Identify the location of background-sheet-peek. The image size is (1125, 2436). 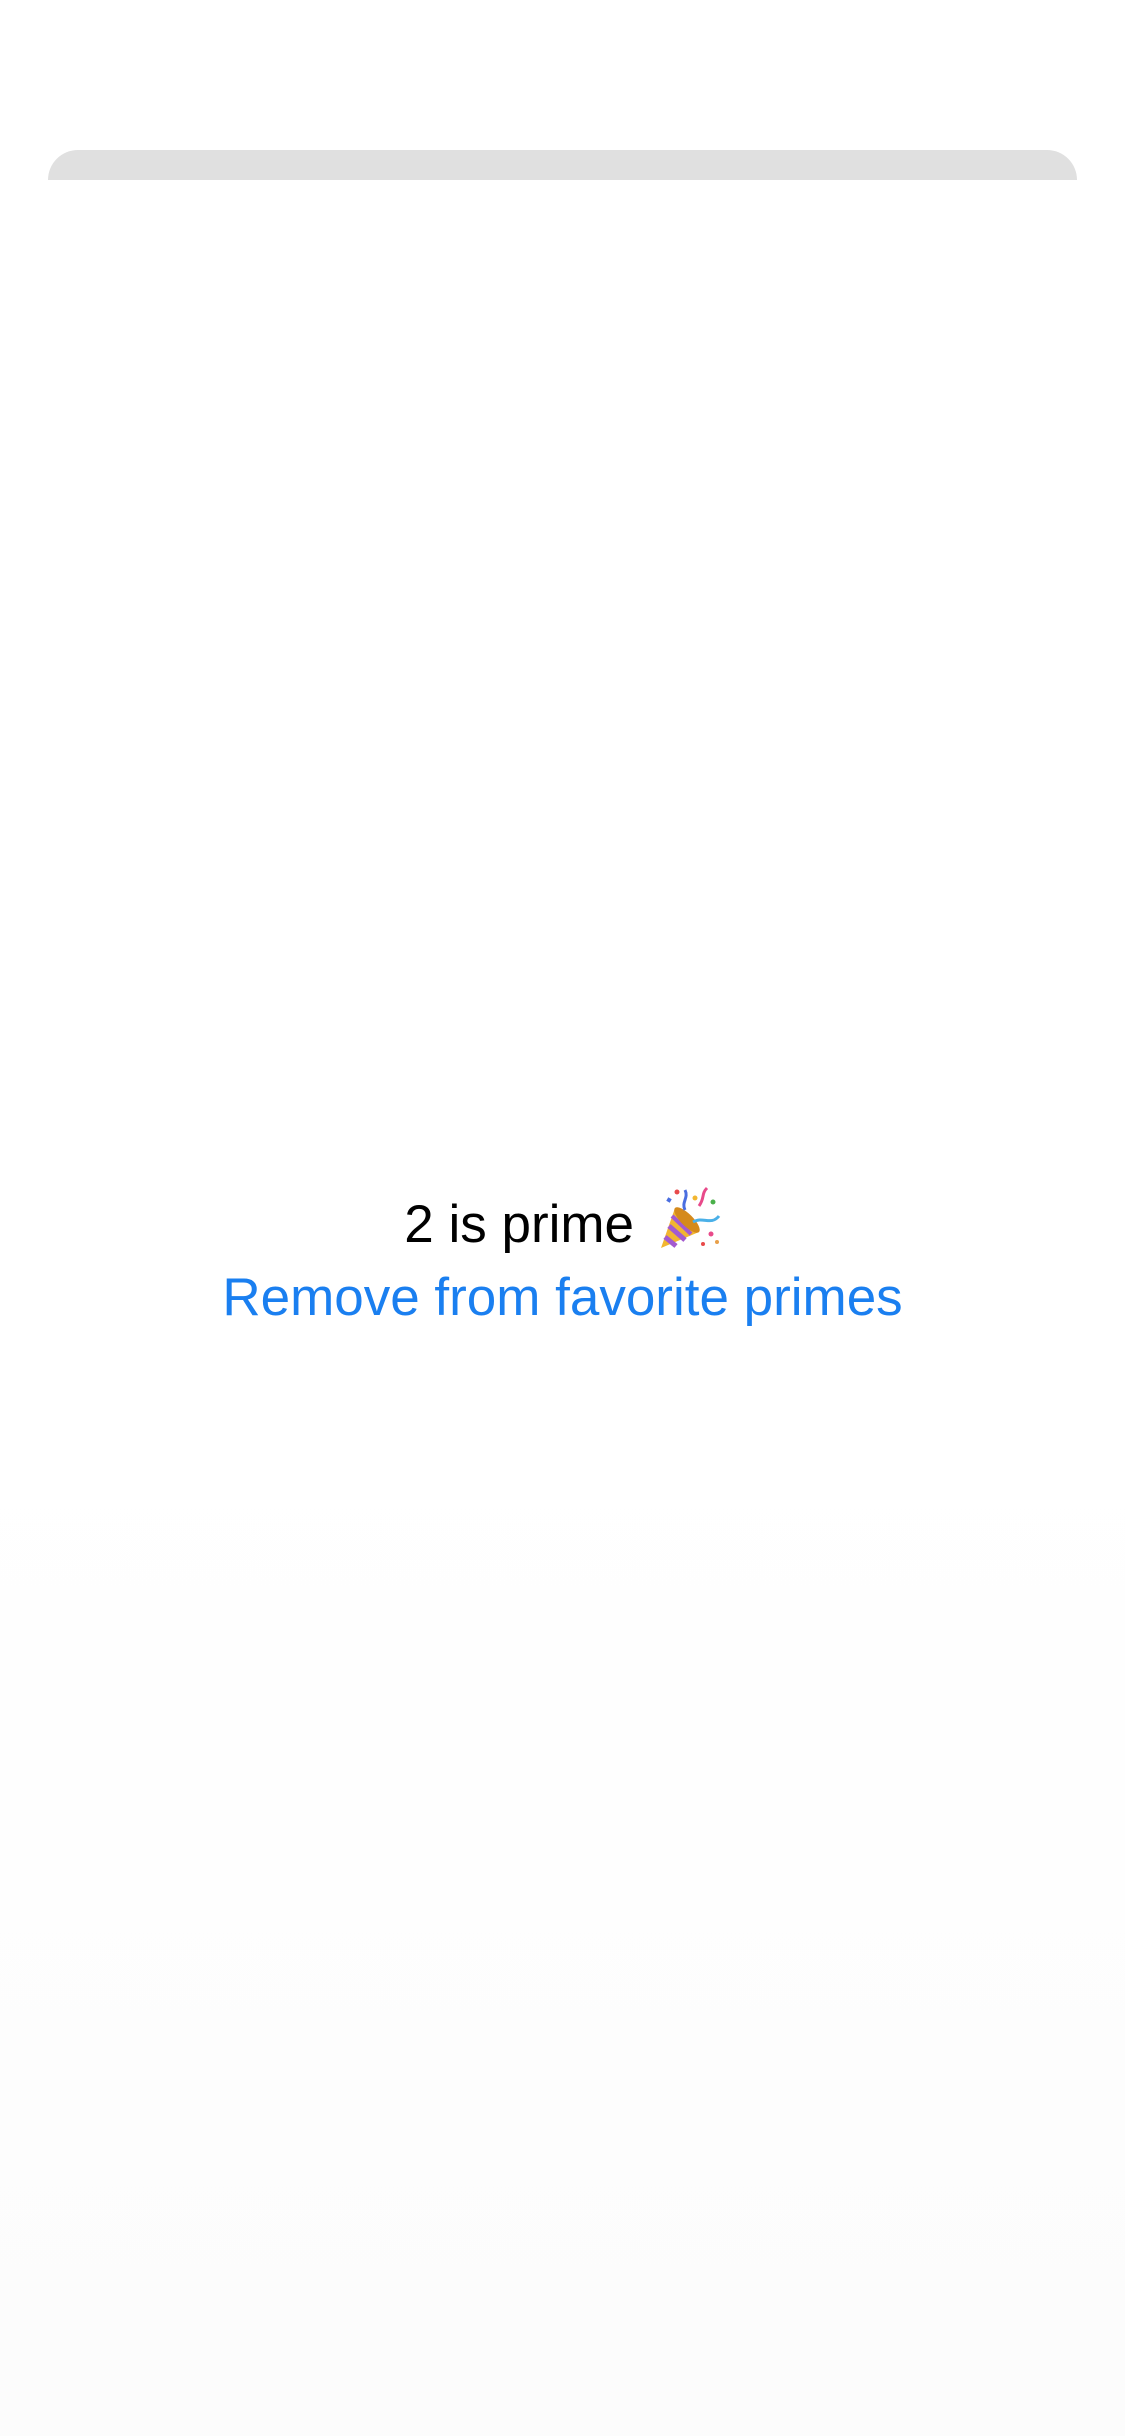
(562, 165).